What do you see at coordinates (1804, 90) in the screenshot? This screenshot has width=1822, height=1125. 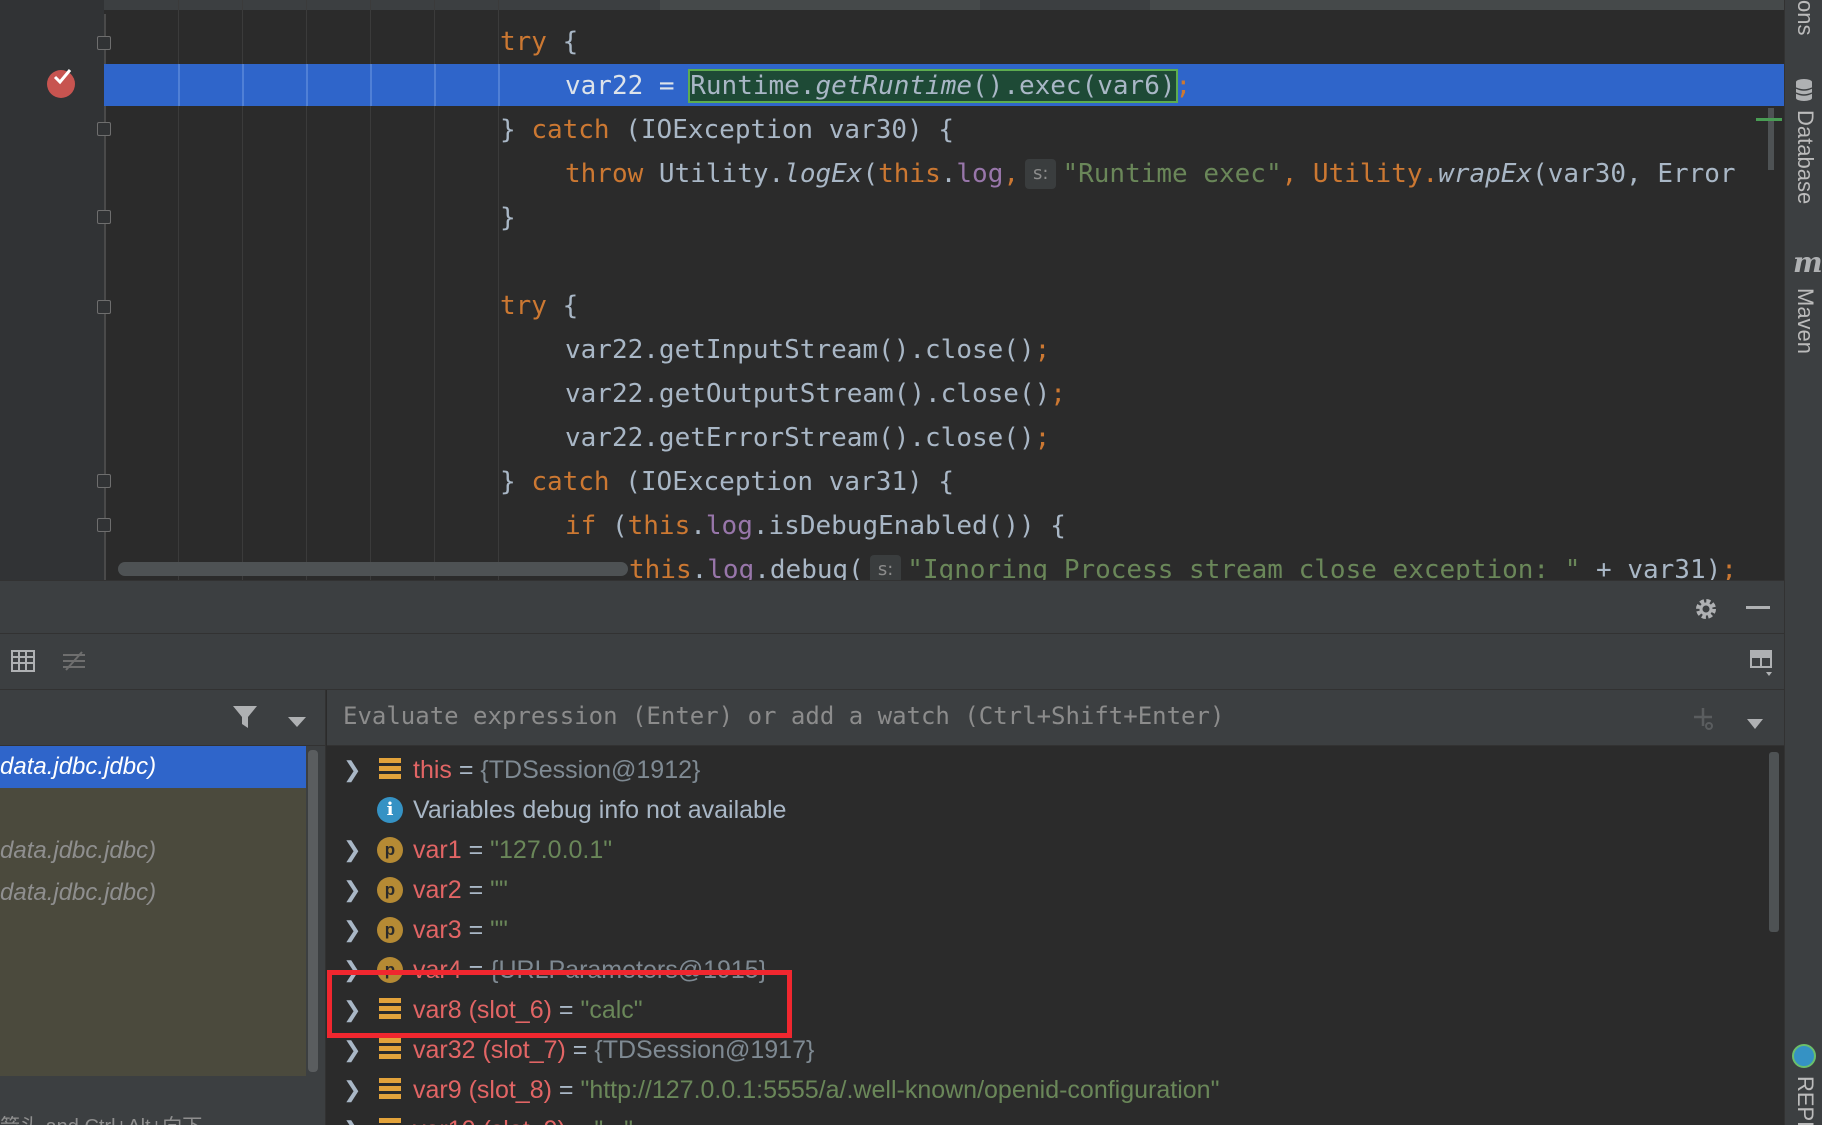 I see `database-icon` at bounding box center [1804, 90].